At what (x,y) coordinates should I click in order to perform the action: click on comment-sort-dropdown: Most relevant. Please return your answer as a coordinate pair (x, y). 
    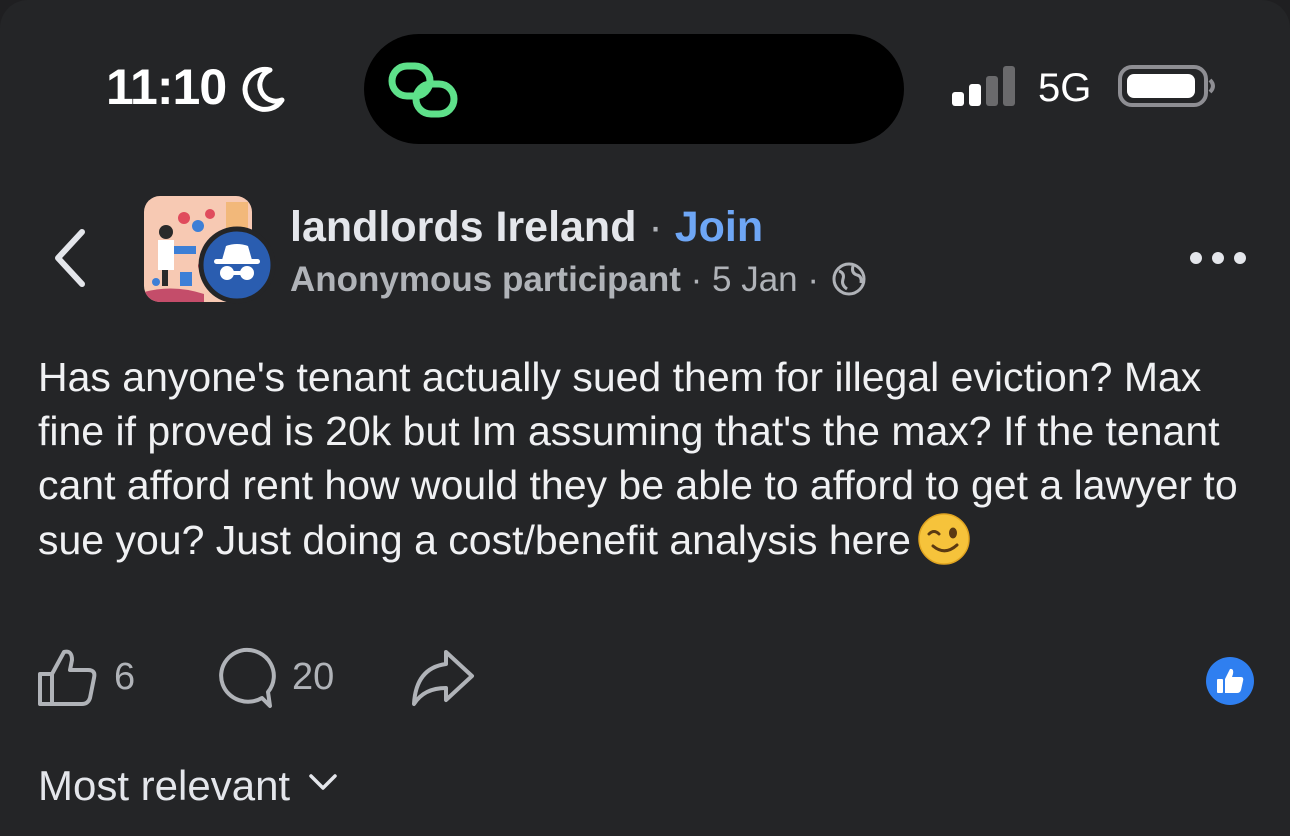
    Looking at the image, I should click on (188, 786).